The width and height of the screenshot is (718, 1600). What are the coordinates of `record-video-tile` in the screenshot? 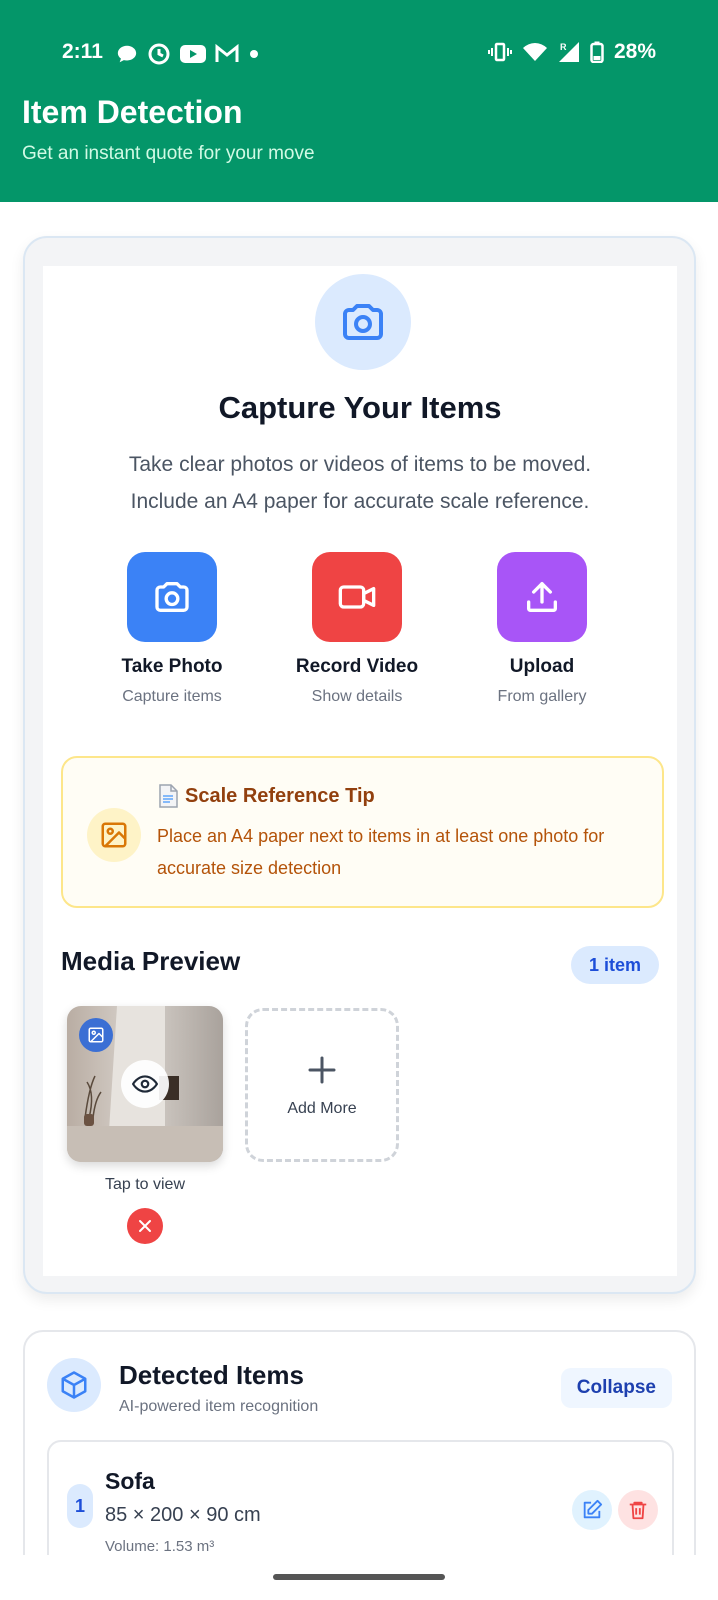 It's located at (357, 597).